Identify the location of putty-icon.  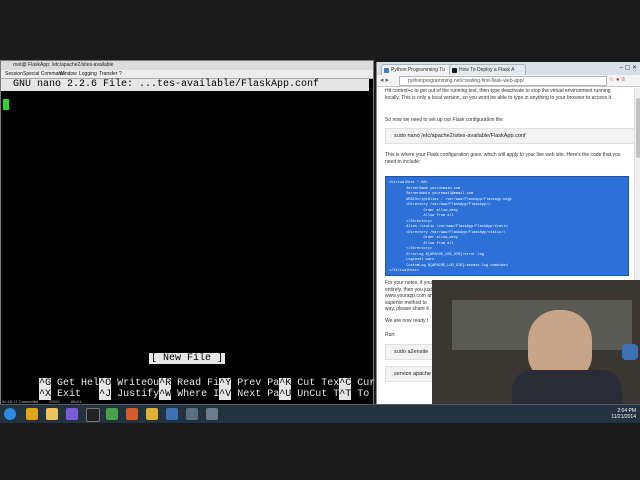
(192, 414).